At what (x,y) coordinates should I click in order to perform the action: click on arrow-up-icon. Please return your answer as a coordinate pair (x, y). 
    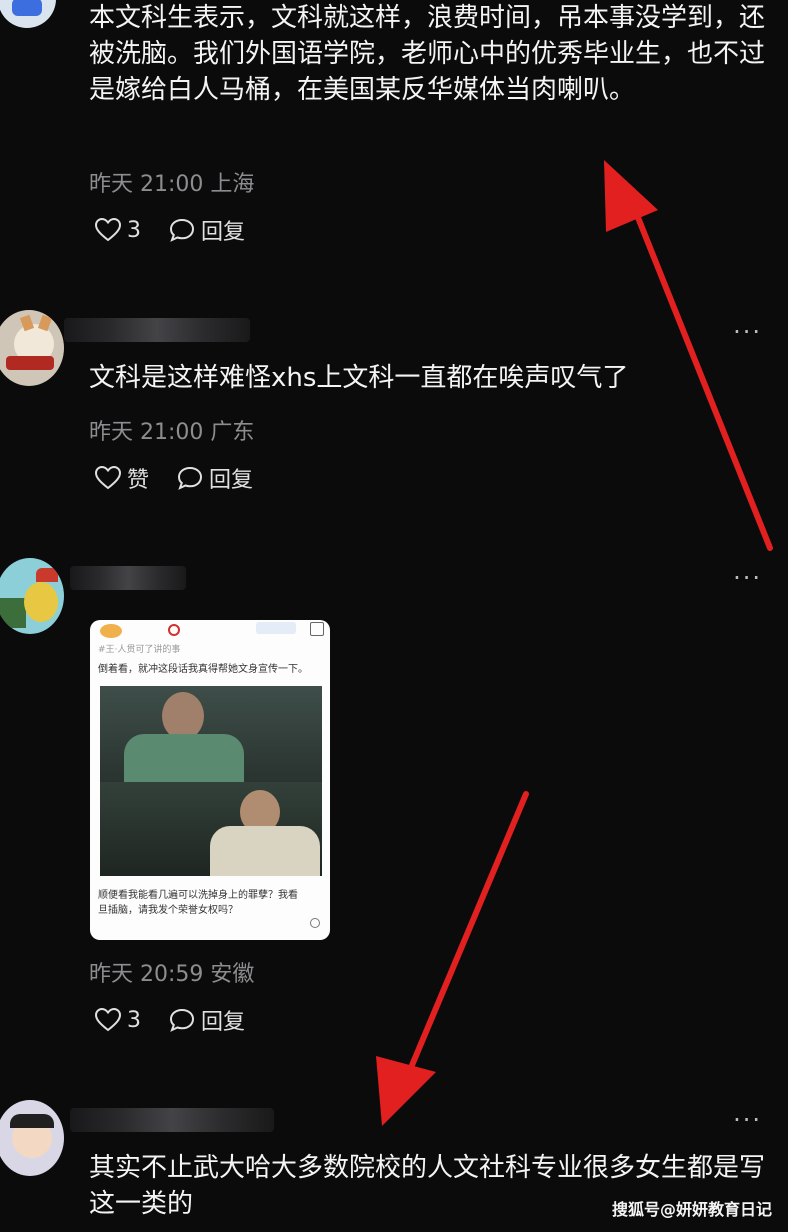
    Looking at the image, I should click on (688, 355).